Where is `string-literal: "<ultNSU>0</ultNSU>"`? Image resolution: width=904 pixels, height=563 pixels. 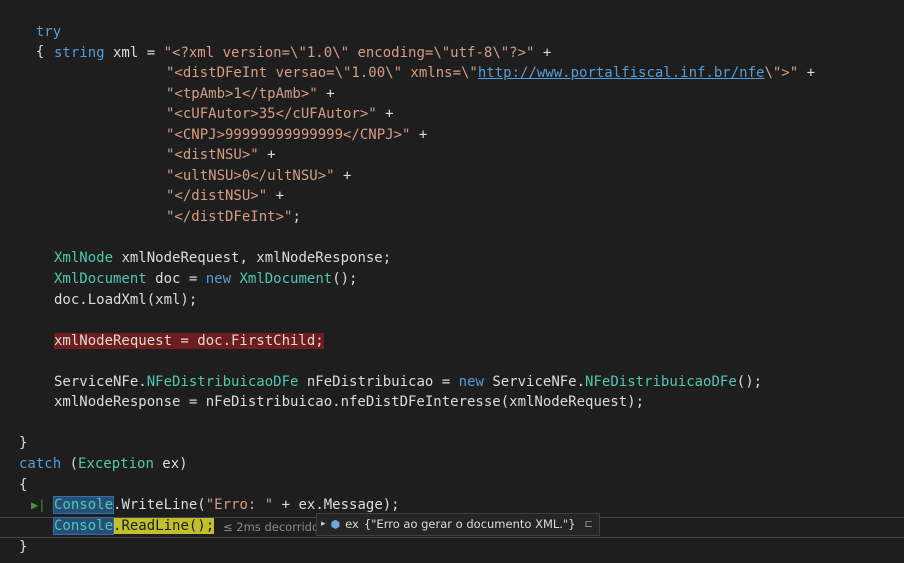 string-literal: "<ultNSU>0</ultNSU>" is located at coordinates (250, 176).